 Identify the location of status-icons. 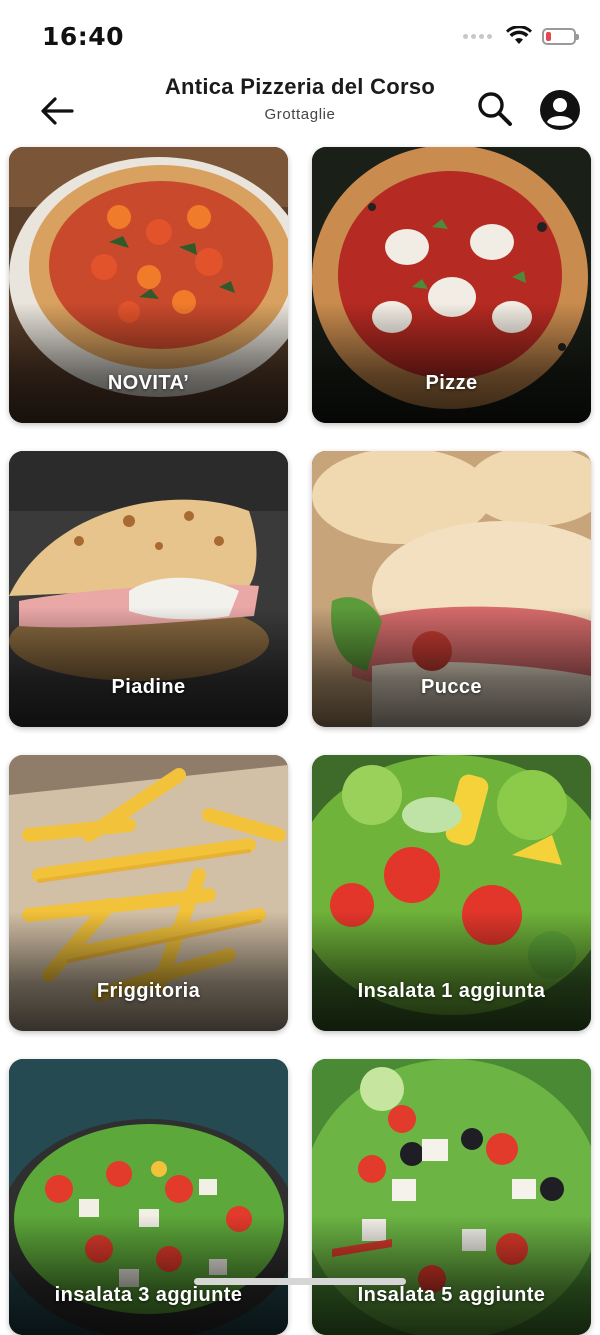
(521, 36).